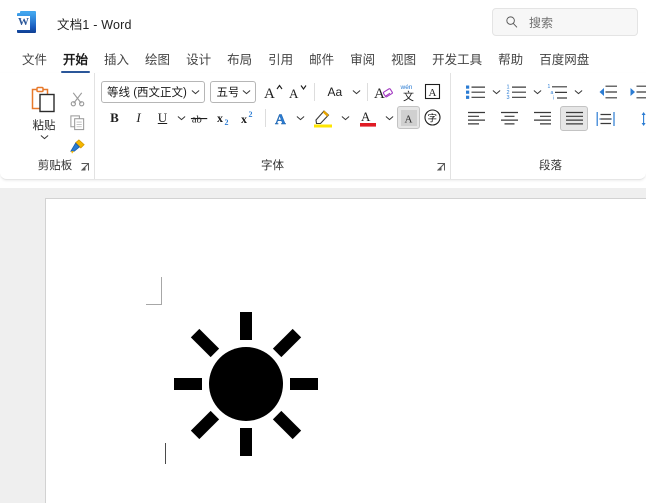  I want to click on change-case-button: Aa, so click(335, 91).